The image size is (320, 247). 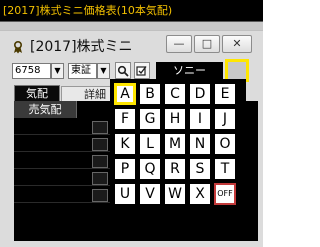 I want to click on tab-kehai: 気配, so click(x=37, y=93).